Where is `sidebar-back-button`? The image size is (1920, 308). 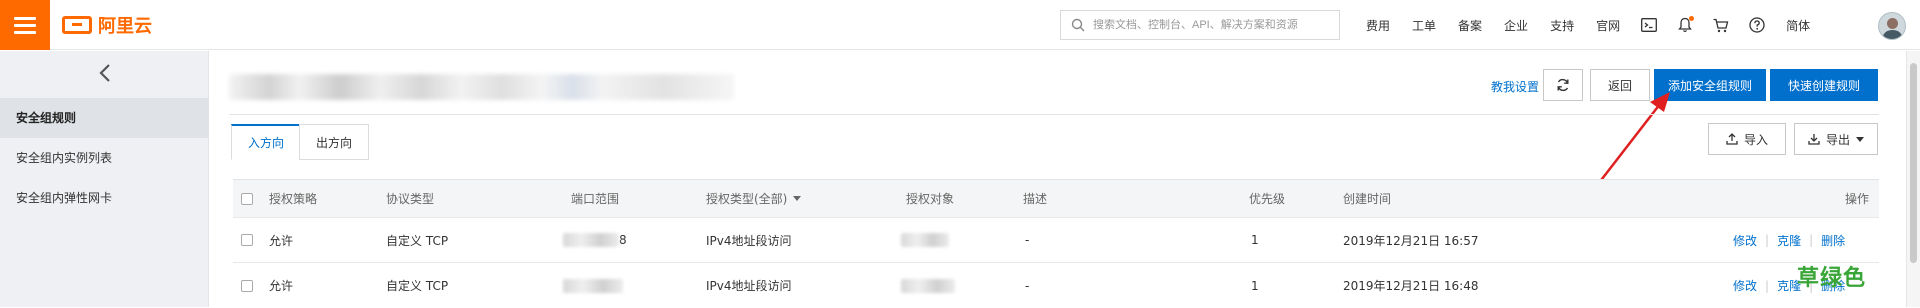 sidebar-back-button is located at coordinates (104, 73).